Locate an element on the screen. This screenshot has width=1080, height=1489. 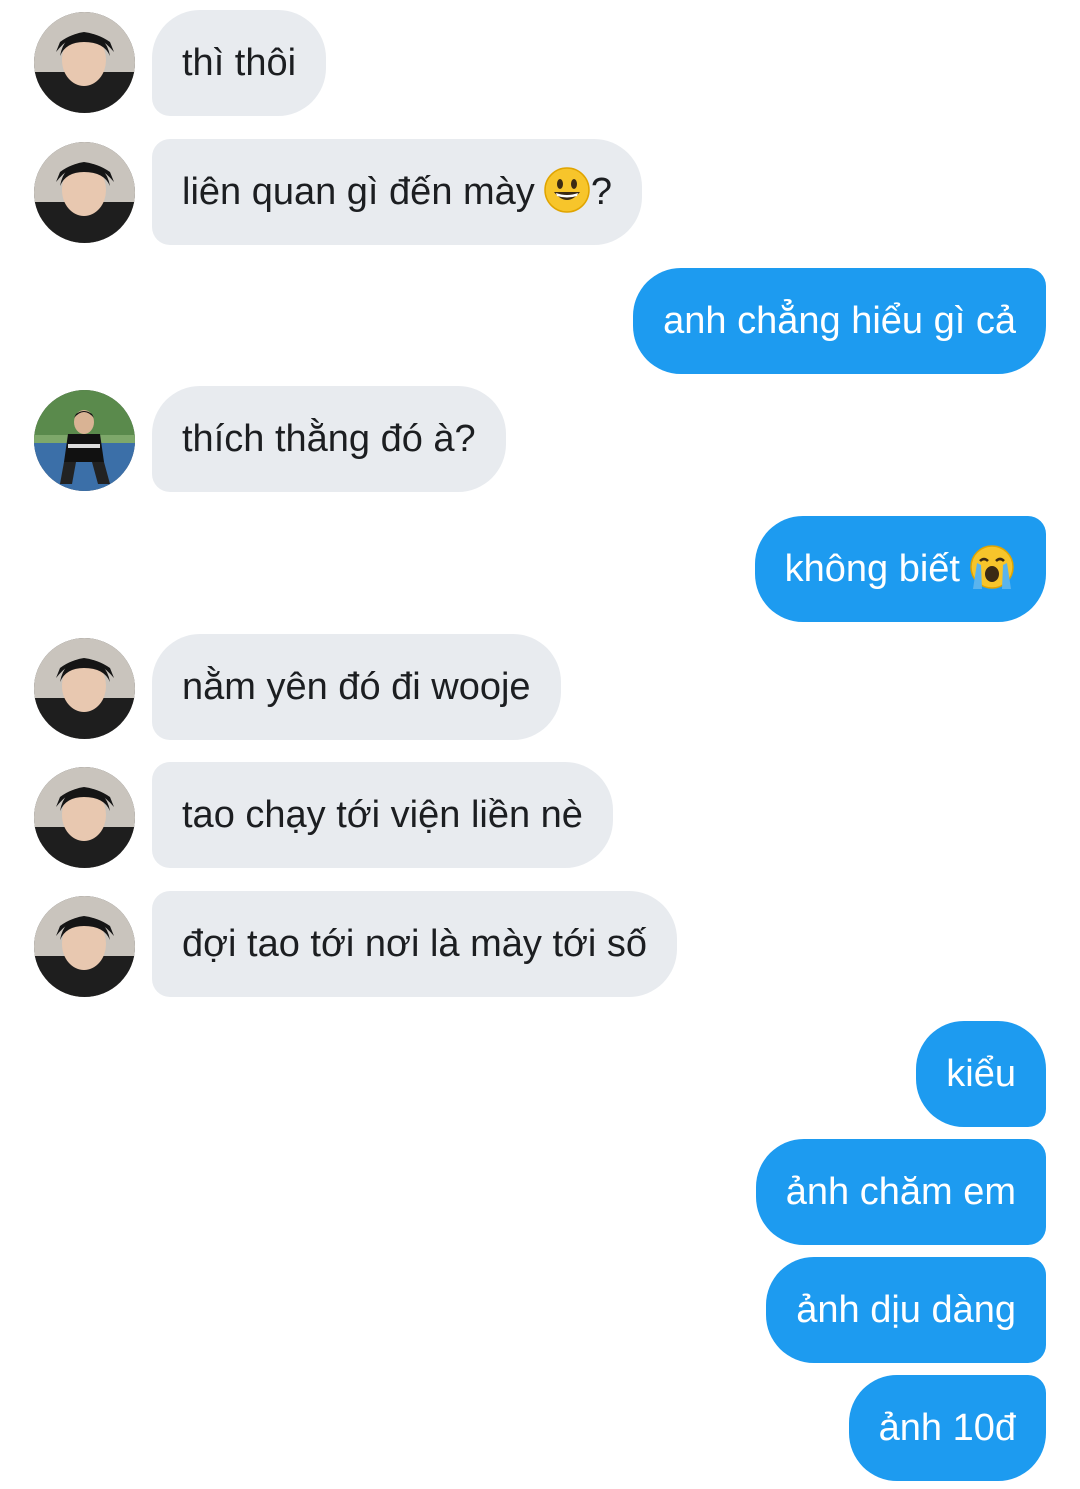
message-bubble: liên quan gì đến mày? is located at coordinates (397, 192).